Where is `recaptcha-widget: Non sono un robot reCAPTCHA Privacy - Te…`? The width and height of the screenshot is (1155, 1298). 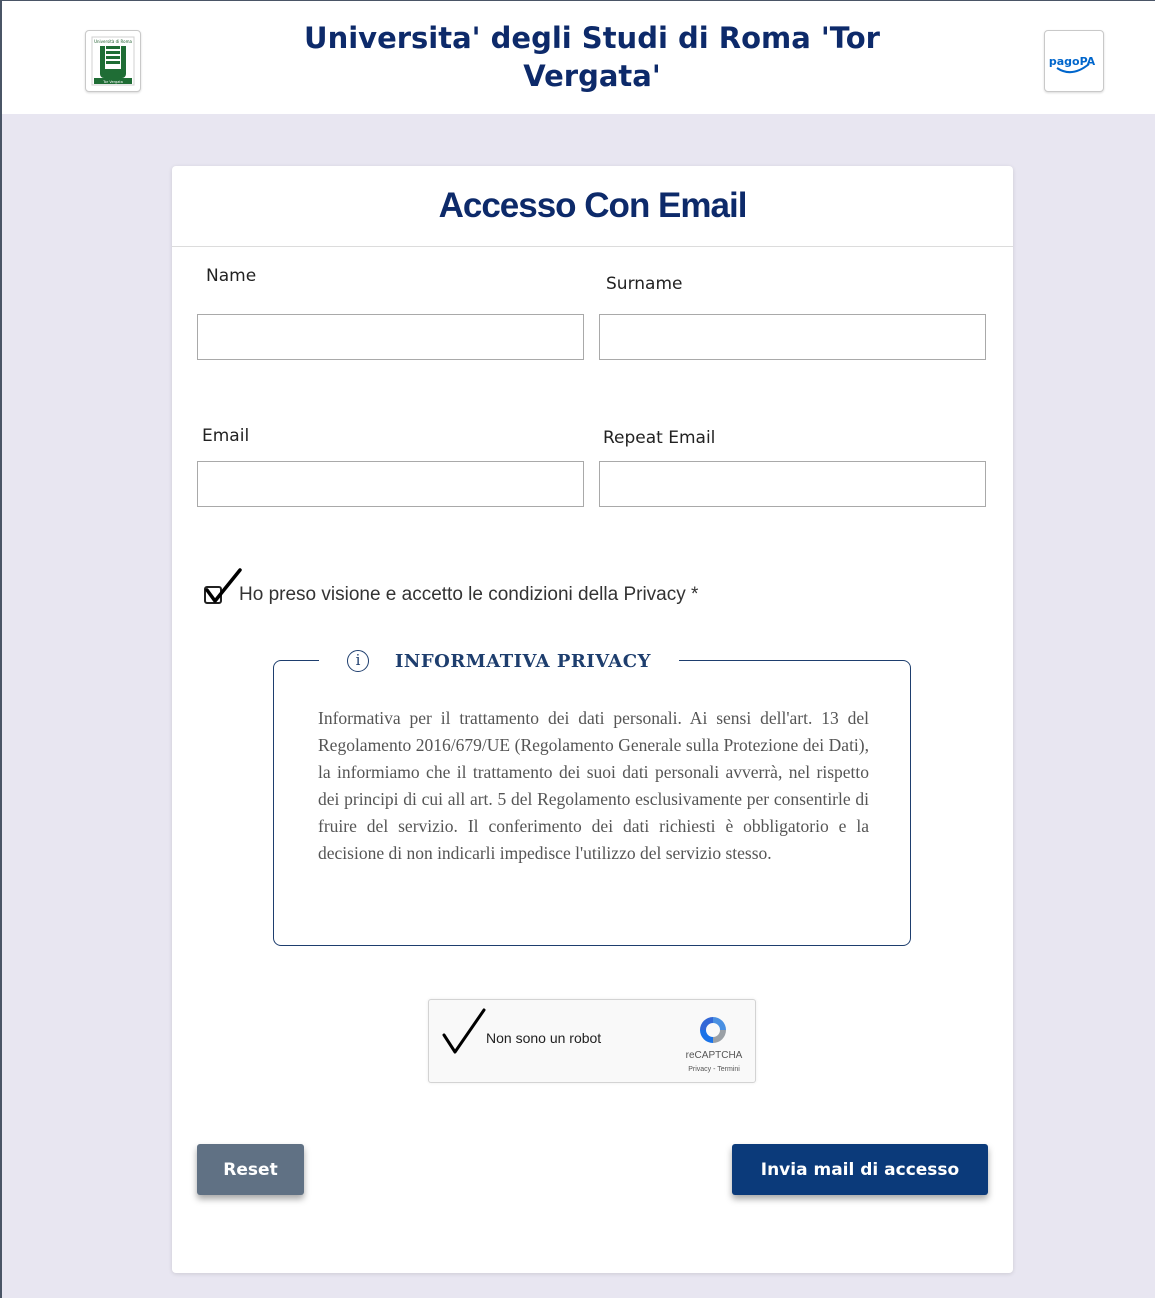 recaptcha-widget: Non sono un robot reCAPTCHA Privacy - Te… is located at coordinates (592, 1041).